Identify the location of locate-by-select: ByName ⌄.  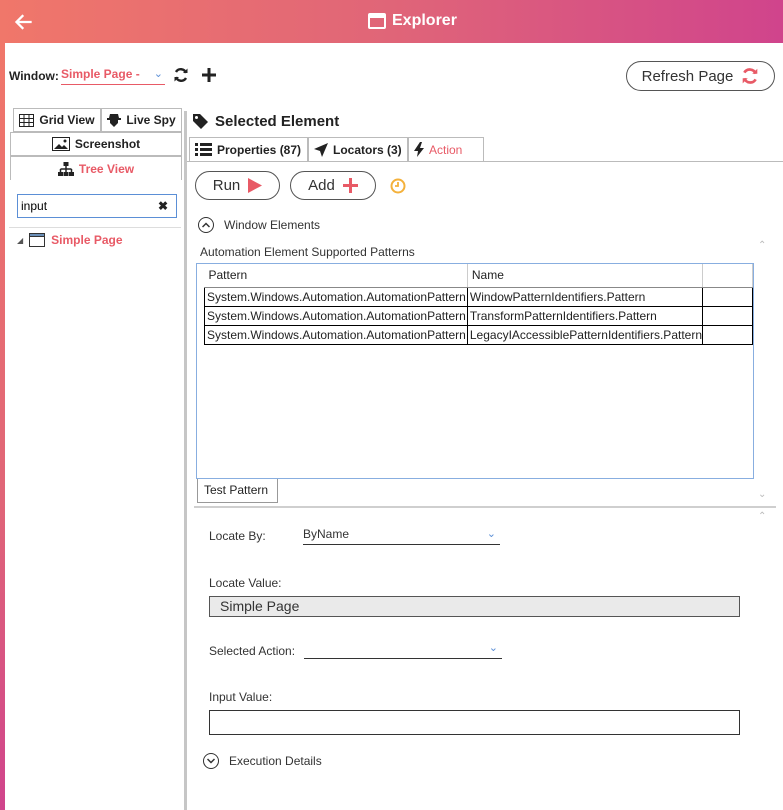
(401, 536).